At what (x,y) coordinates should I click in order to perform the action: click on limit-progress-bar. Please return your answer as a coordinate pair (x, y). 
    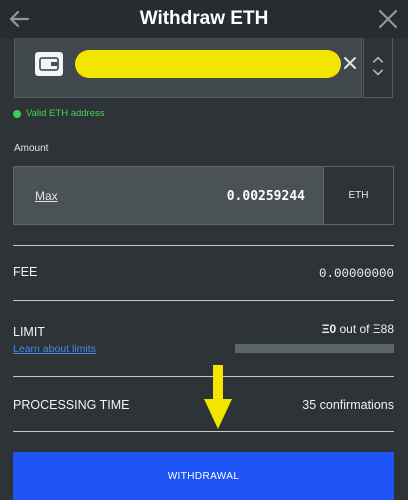
    Looking at the image, I should click on (314, 348).